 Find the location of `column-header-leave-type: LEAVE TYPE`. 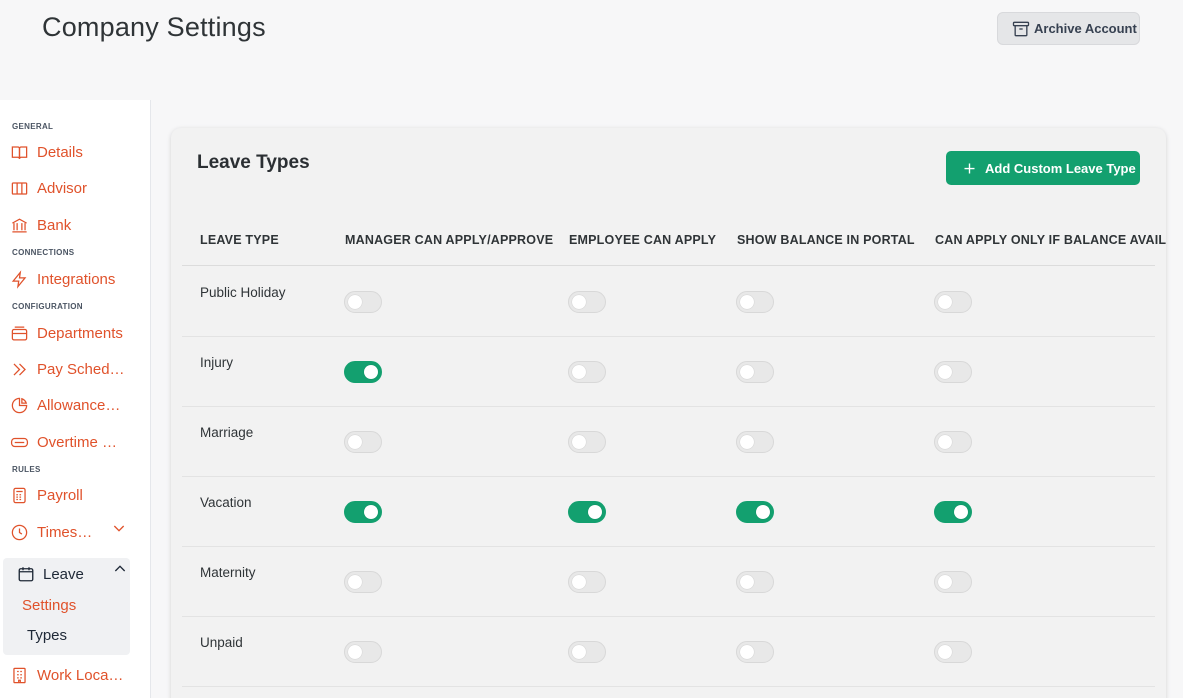

column-header-leave-type: LEAVE TYPE is located at coordinates (239, 240).